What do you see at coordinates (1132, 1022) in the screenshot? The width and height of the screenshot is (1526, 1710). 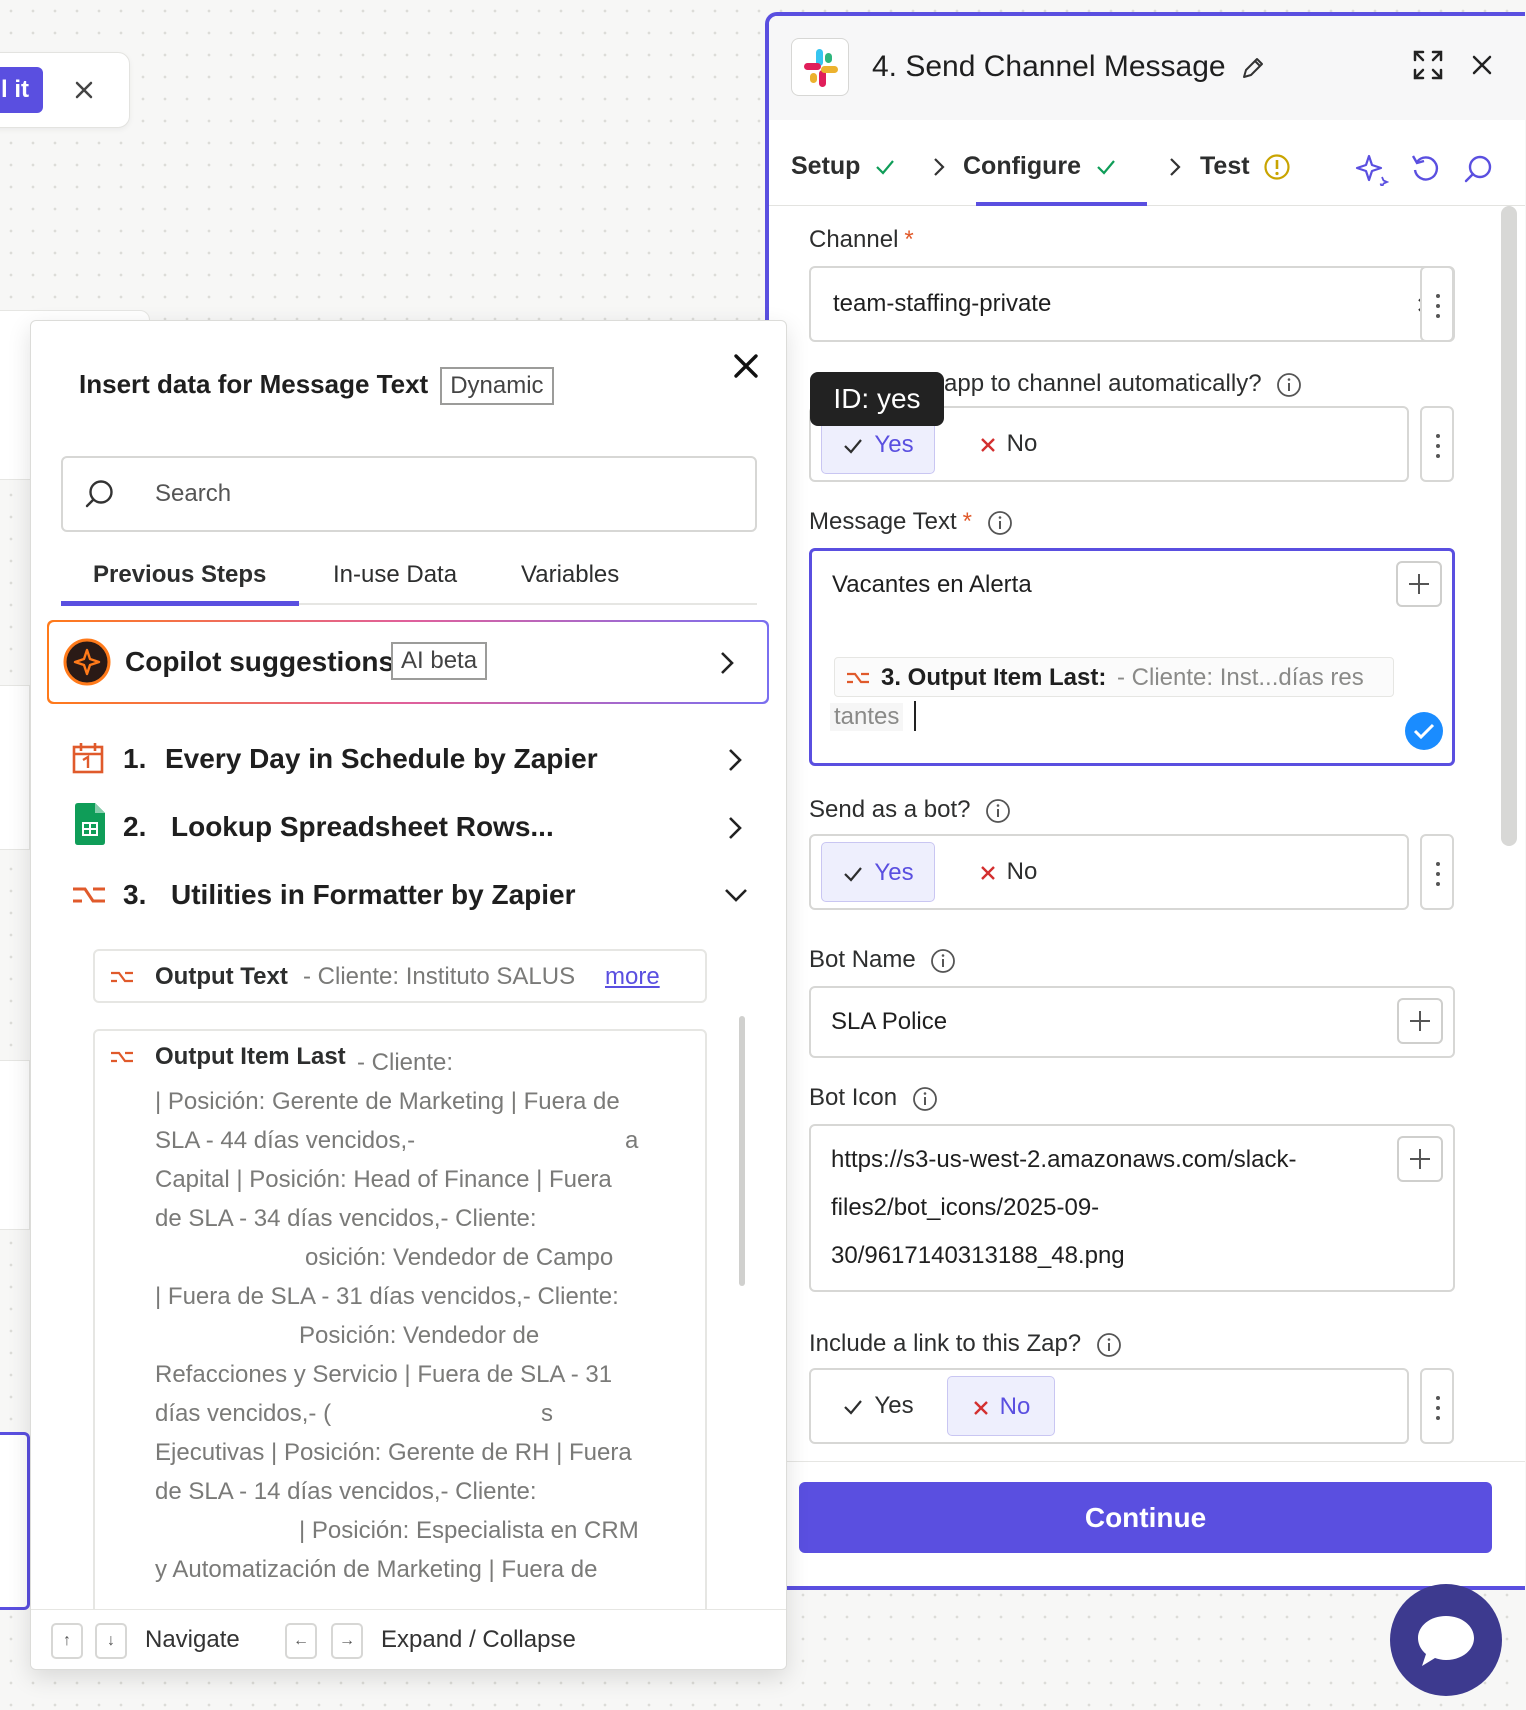 I see `bot-name-input: SLA Police` at bounding box center [1132, 1022].